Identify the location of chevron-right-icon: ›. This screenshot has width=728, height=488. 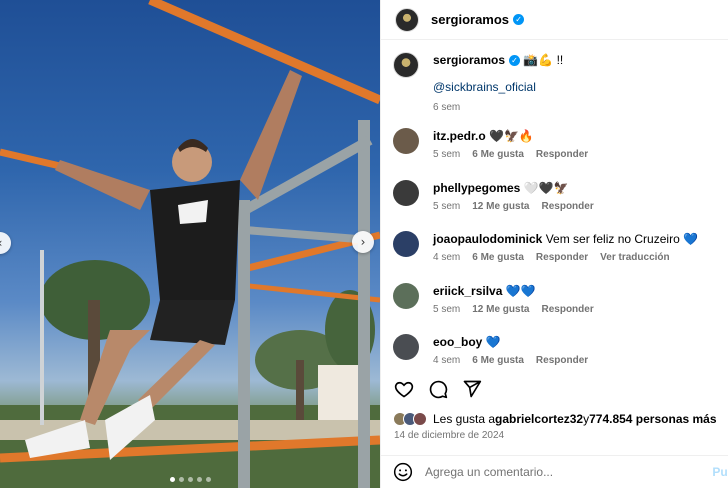
(363, 242).